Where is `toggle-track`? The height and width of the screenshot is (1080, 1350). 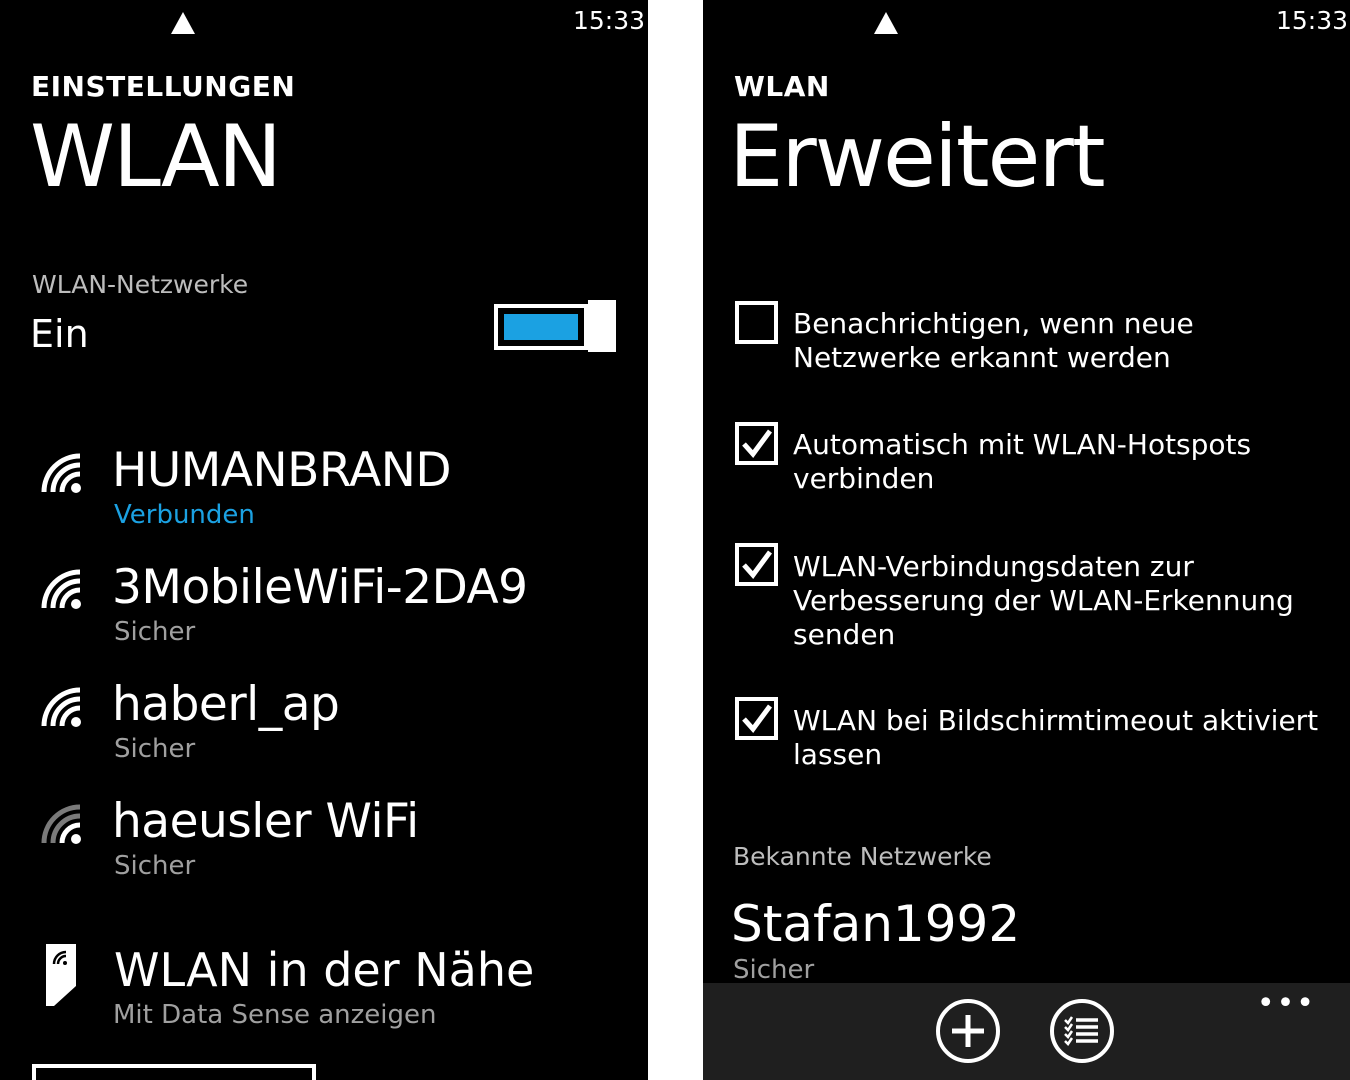
toggle-track is located at coordinates (541, 327).